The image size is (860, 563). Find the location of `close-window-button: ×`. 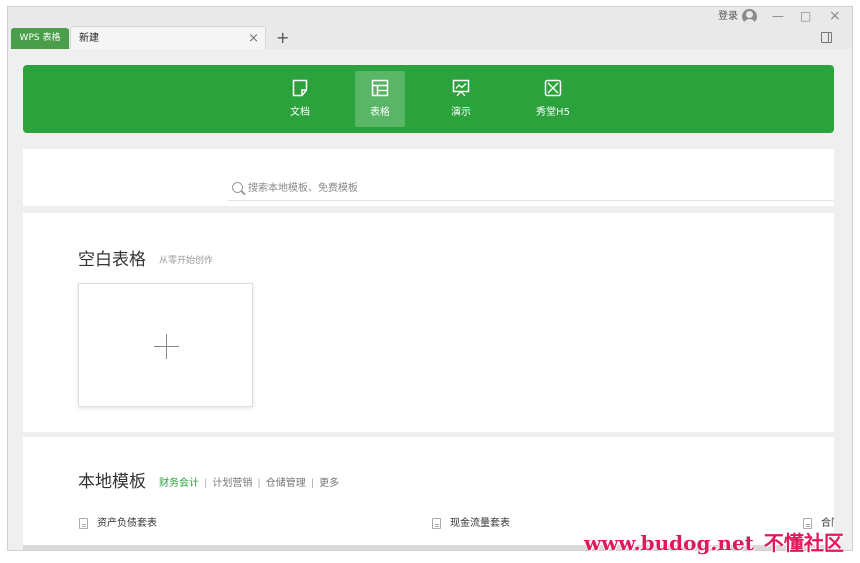

close-window-button: × is located at coordinates (835, 16).